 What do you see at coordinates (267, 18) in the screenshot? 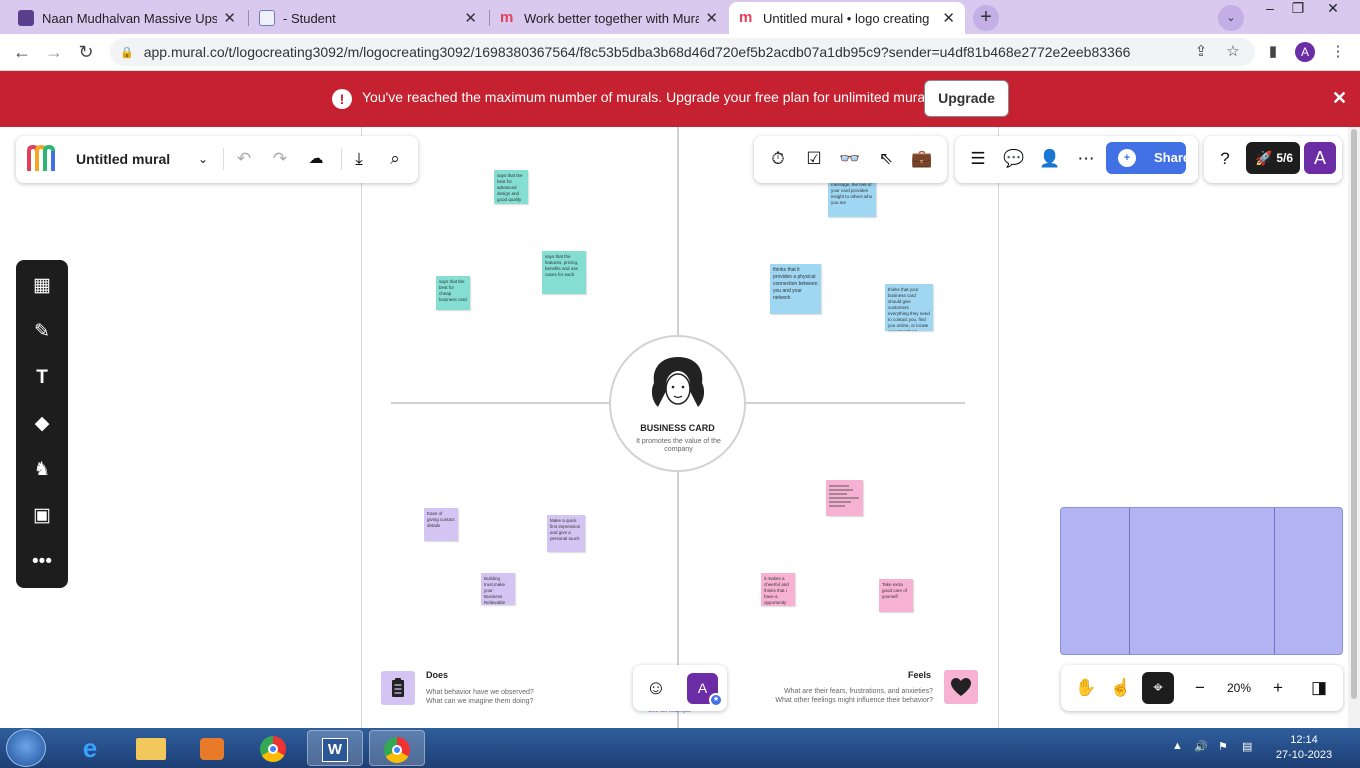
I see `student-favicon` at bounding box center [267, 18].